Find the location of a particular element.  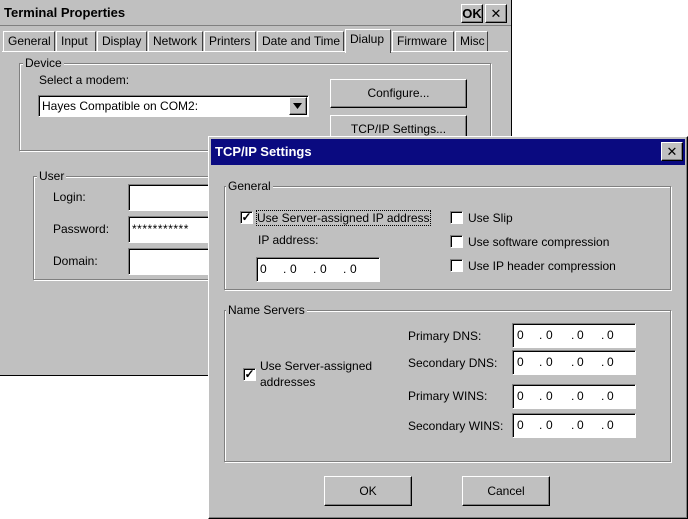

secondary-wins-field: 0 . 0 . 0 . 0 is located at coordinates (574, 425).